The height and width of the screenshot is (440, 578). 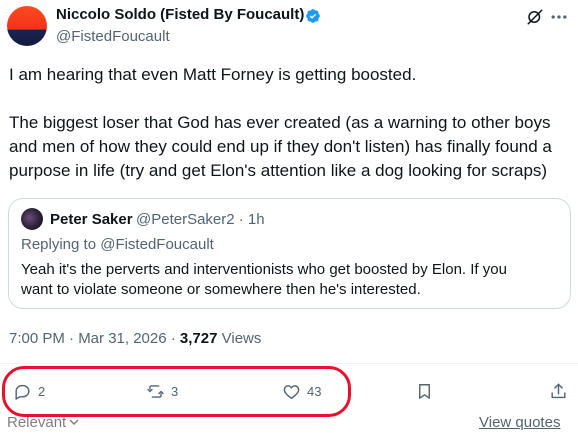 I want to click on view-quotes-link: View quotes, so click(x=519, y=422).